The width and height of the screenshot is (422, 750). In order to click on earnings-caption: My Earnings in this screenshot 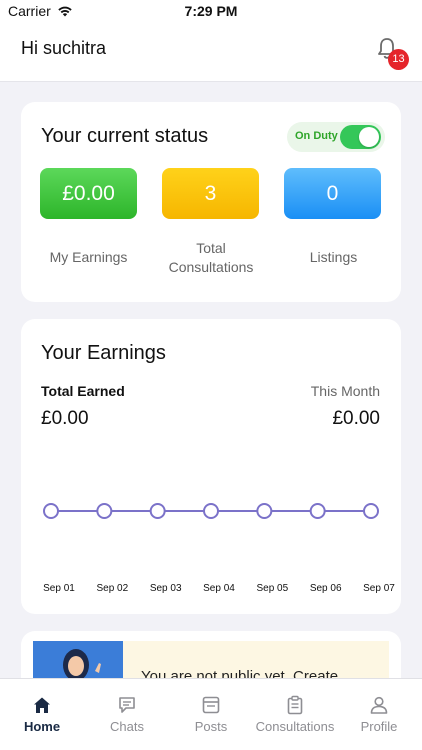, I will do `click(88, 257)`.